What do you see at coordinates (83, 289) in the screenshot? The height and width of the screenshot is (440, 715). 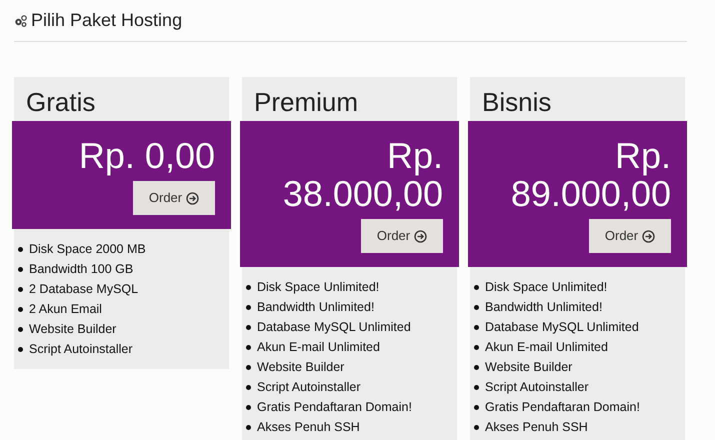 I see `feature-item: 2 Database MySQL` at bounding box center [83, 289].